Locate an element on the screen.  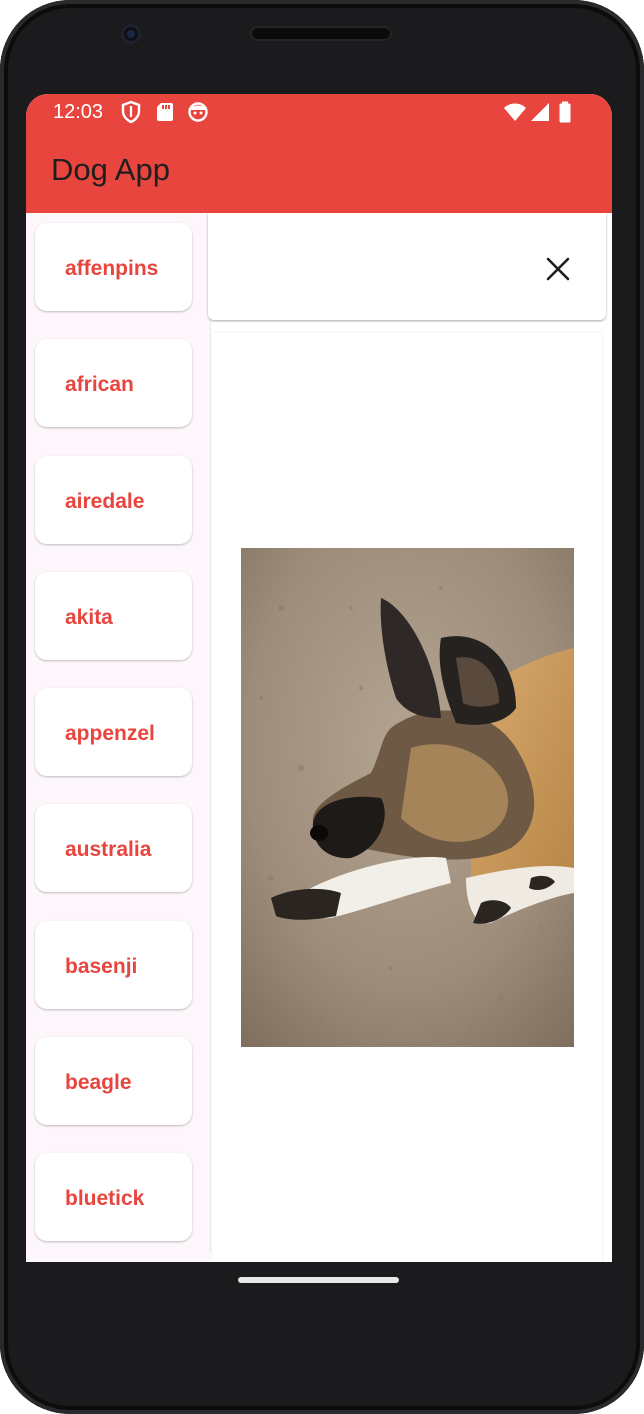
earpiece-speaker is located at coordinates (321, 33).